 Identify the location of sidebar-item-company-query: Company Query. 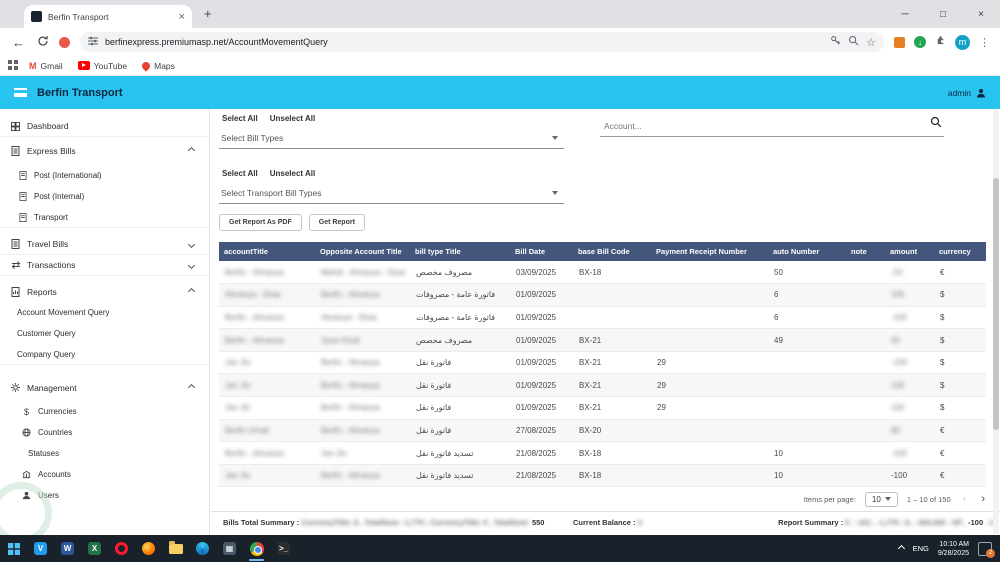
(104, 354).